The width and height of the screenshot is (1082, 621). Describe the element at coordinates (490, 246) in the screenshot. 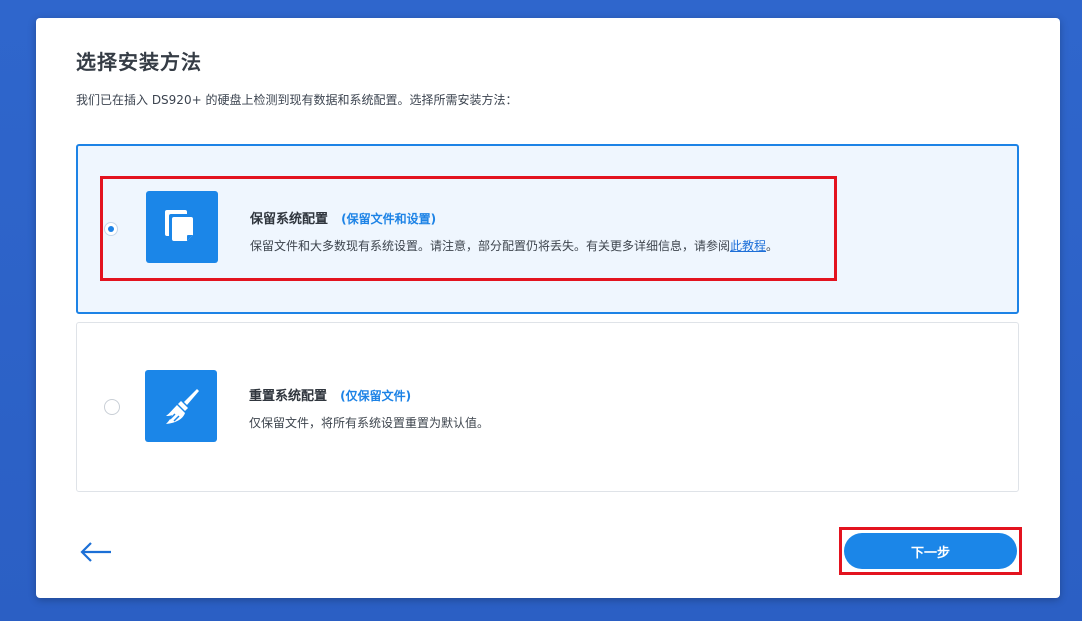

I see `option-keep-config-desc-text: 保留文件和大多数现有系统设置。请注意，部分配置仍将丢失。有关更多详细信息，请参阅` at that location.